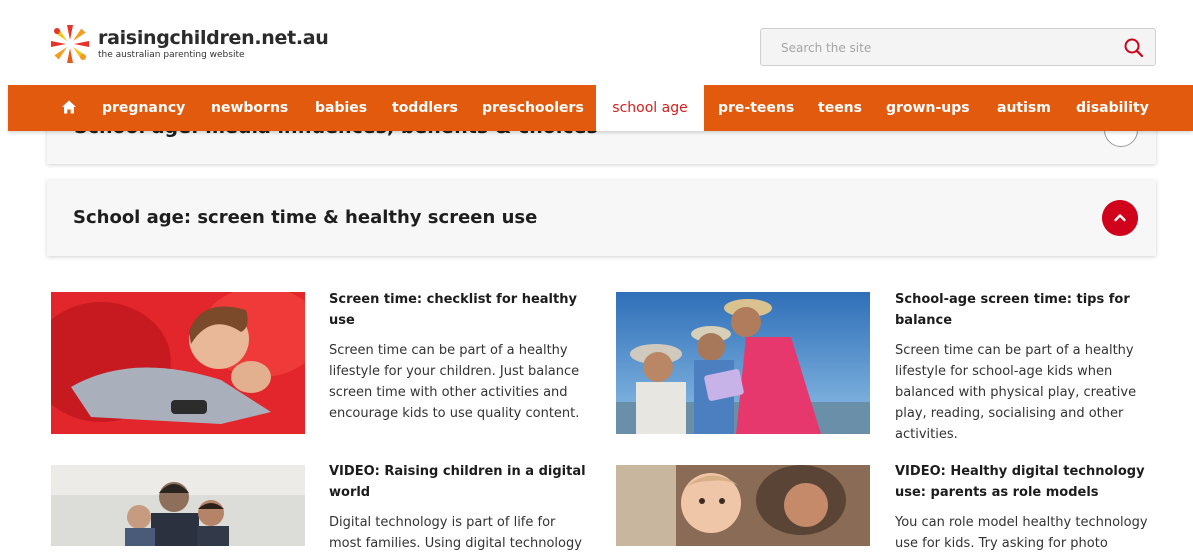 This screenshot has width=1193, height=554. What do you see at coordinates (1112, 108) in the screenshot?
I see `nav-item-disability: disability` at bounding box center [1112, 108].